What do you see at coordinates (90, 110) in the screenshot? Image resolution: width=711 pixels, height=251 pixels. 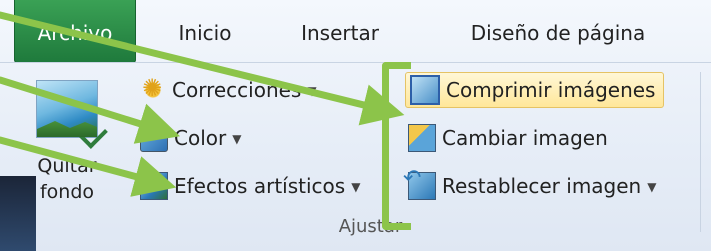 I see `annotation-arrow-color` at bounding box center [90, 110].